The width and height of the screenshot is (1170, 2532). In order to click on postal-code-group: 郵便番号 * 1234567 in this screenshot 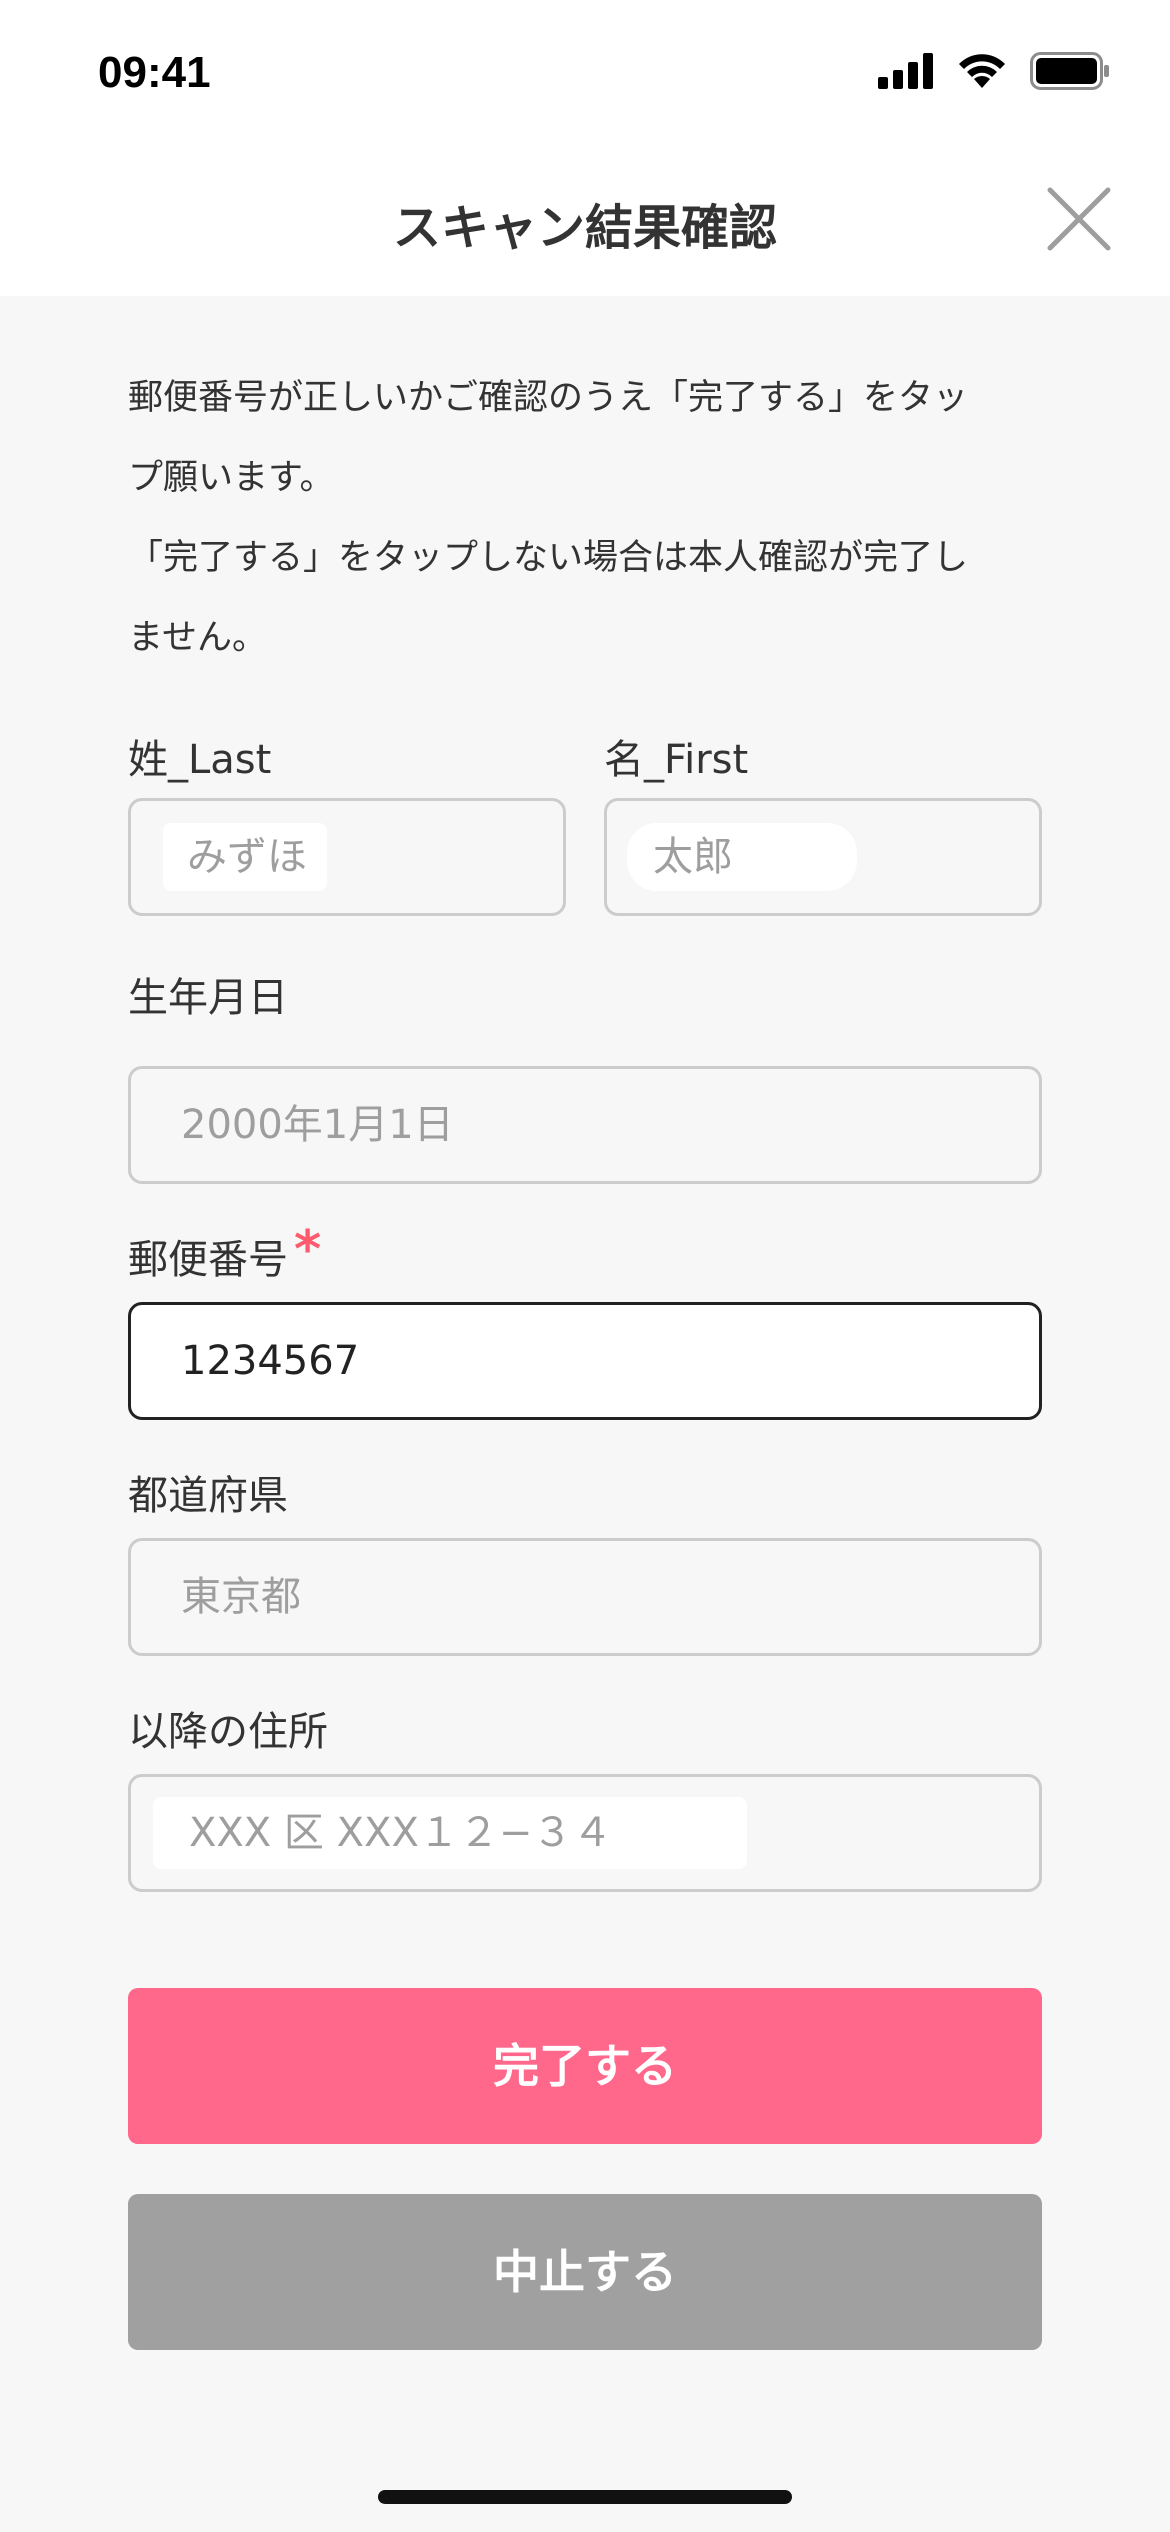, I will do `click(585, 1320)`.